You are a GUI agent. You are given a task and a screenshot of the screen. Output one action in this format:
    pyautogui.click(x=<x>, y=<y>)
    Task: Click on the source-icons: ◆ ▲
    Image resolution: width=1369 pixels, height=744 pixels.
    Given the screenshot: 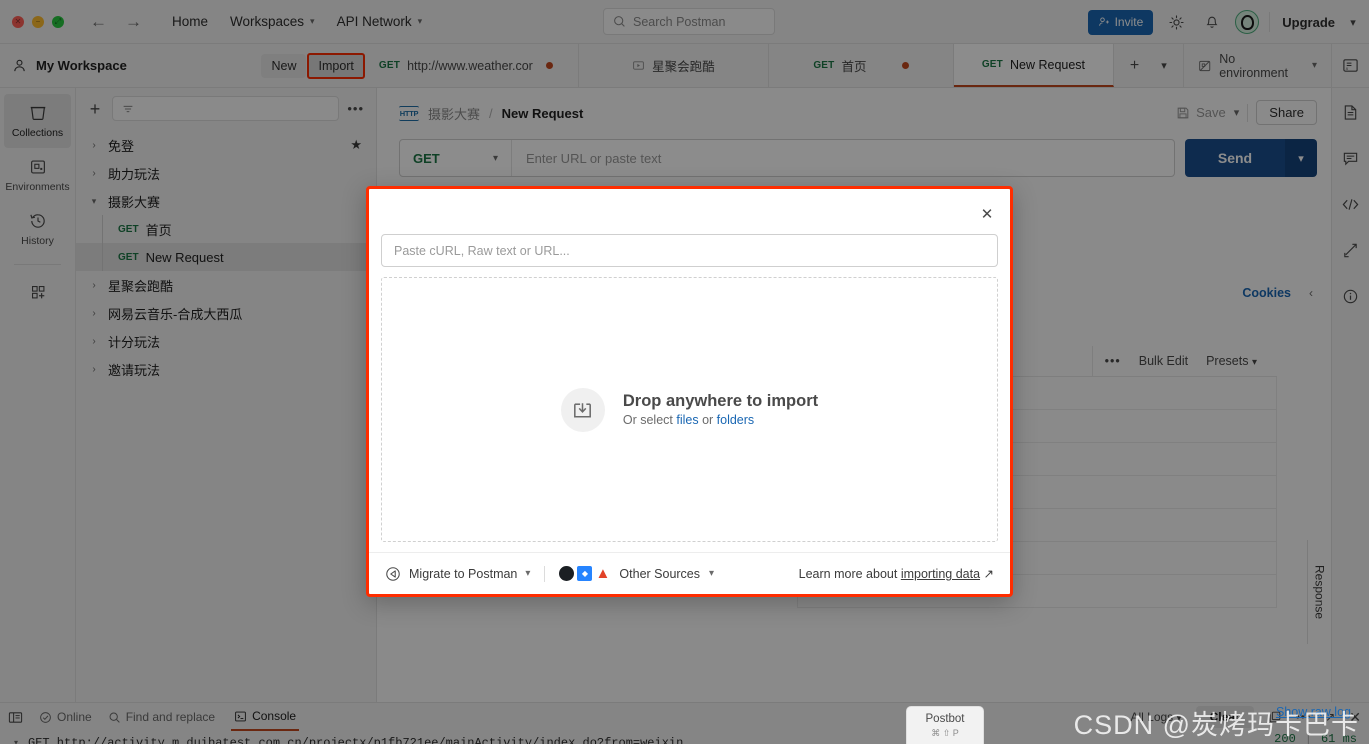 What is the action you would take?
    pyautogui.click(x=584, y=573)
    